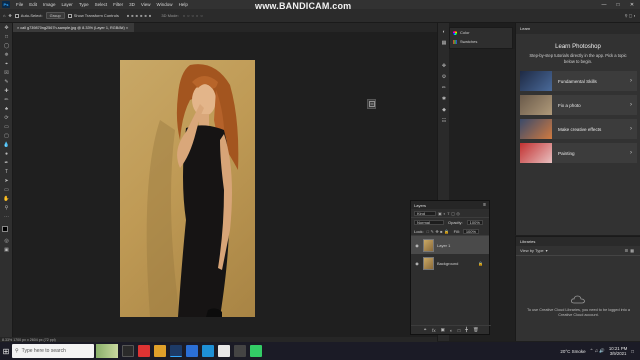 This screenshot has height=360, width=640. What do you see at coordinates (6, 163) in the screenshot?
I see `pen-tool-icon: ✒` at bounding box center [6, 163].